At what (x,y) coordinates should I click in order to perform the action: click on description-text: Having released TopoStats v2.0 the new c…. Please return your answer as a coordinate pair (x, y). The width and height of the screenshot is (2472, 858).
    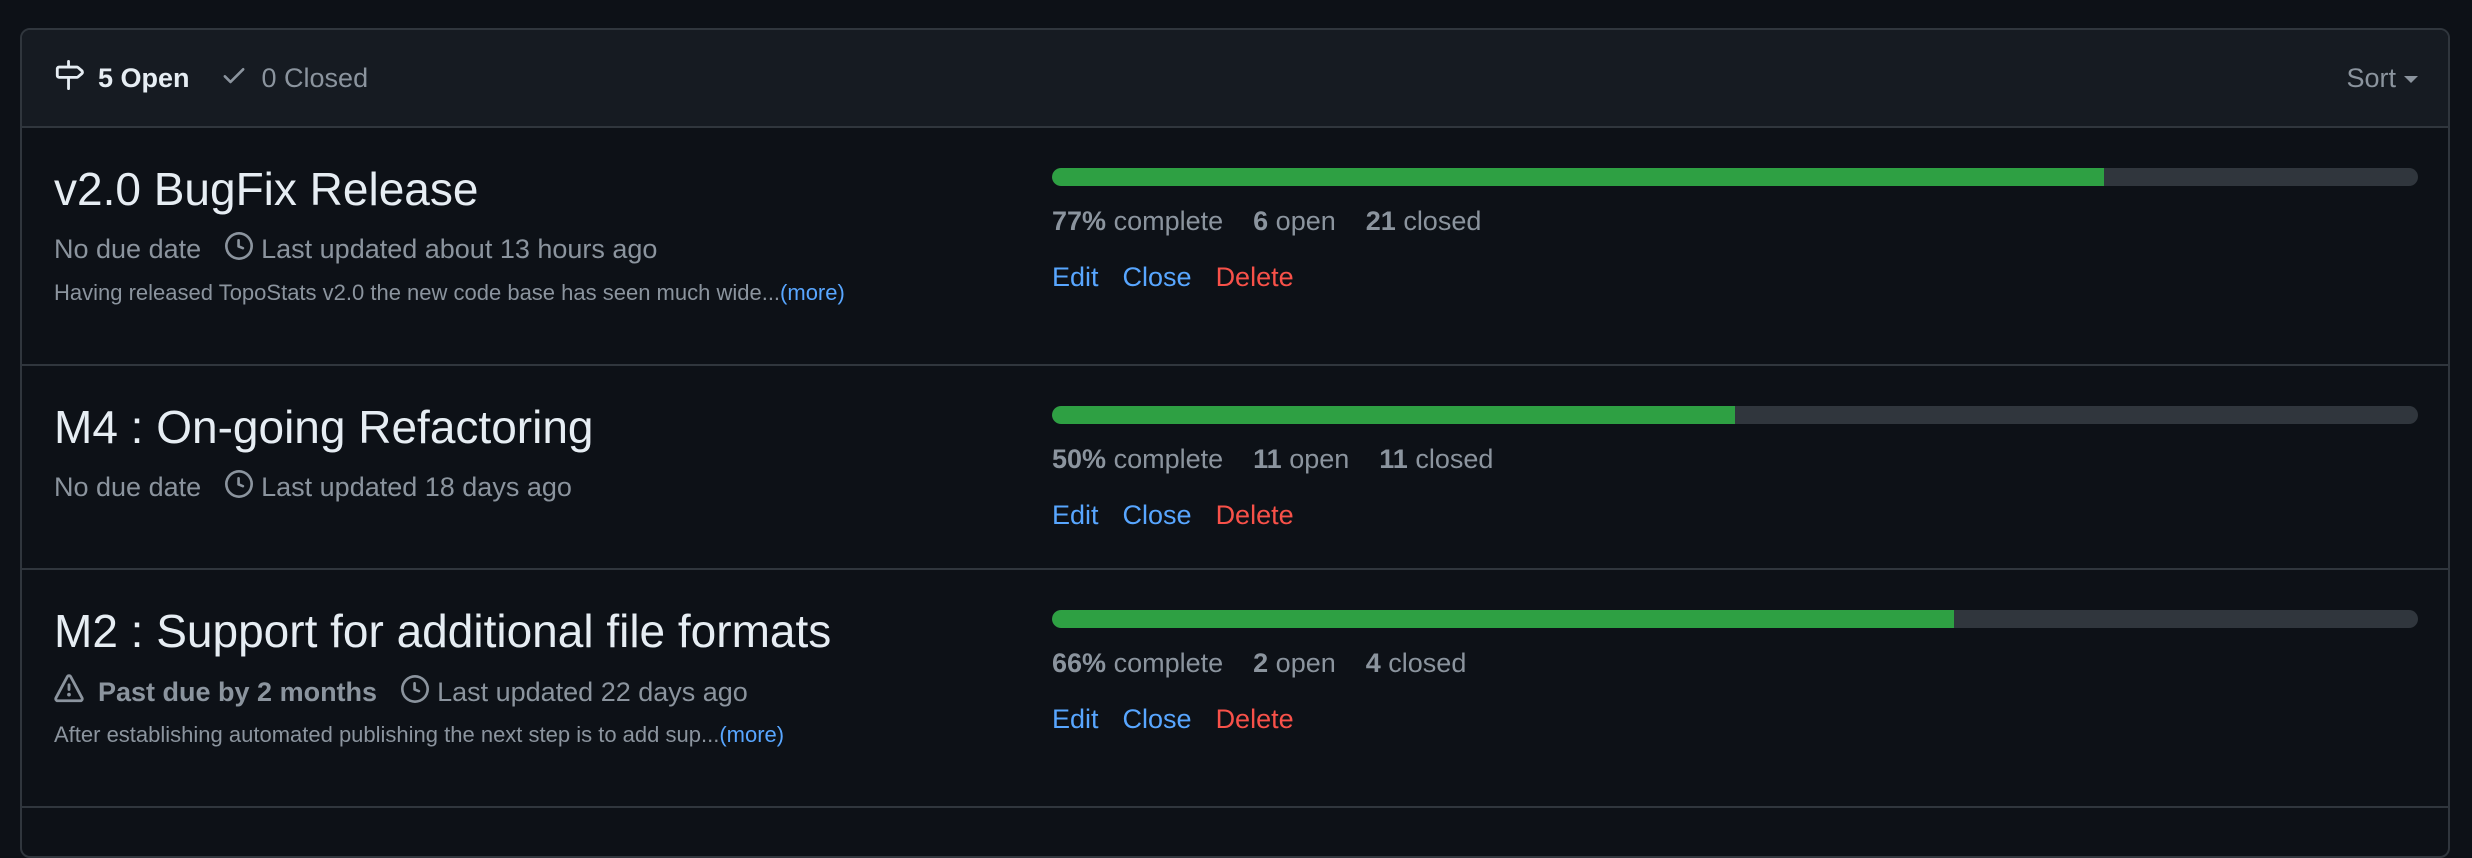
    Looking at the image, I should click on (417, 292).